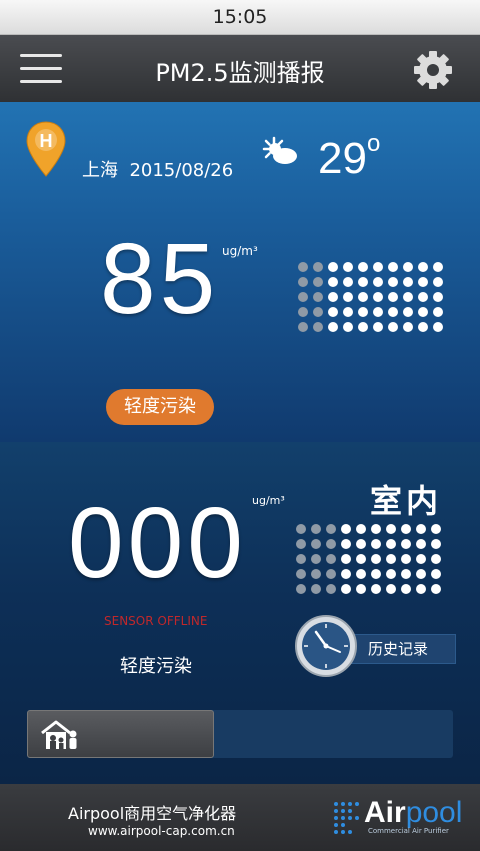 Image resolution: width=480 pixels, height=851 pixels. I want to click on airpool-logo: Airpool Commercial Air Purifier, so click(402, 818).